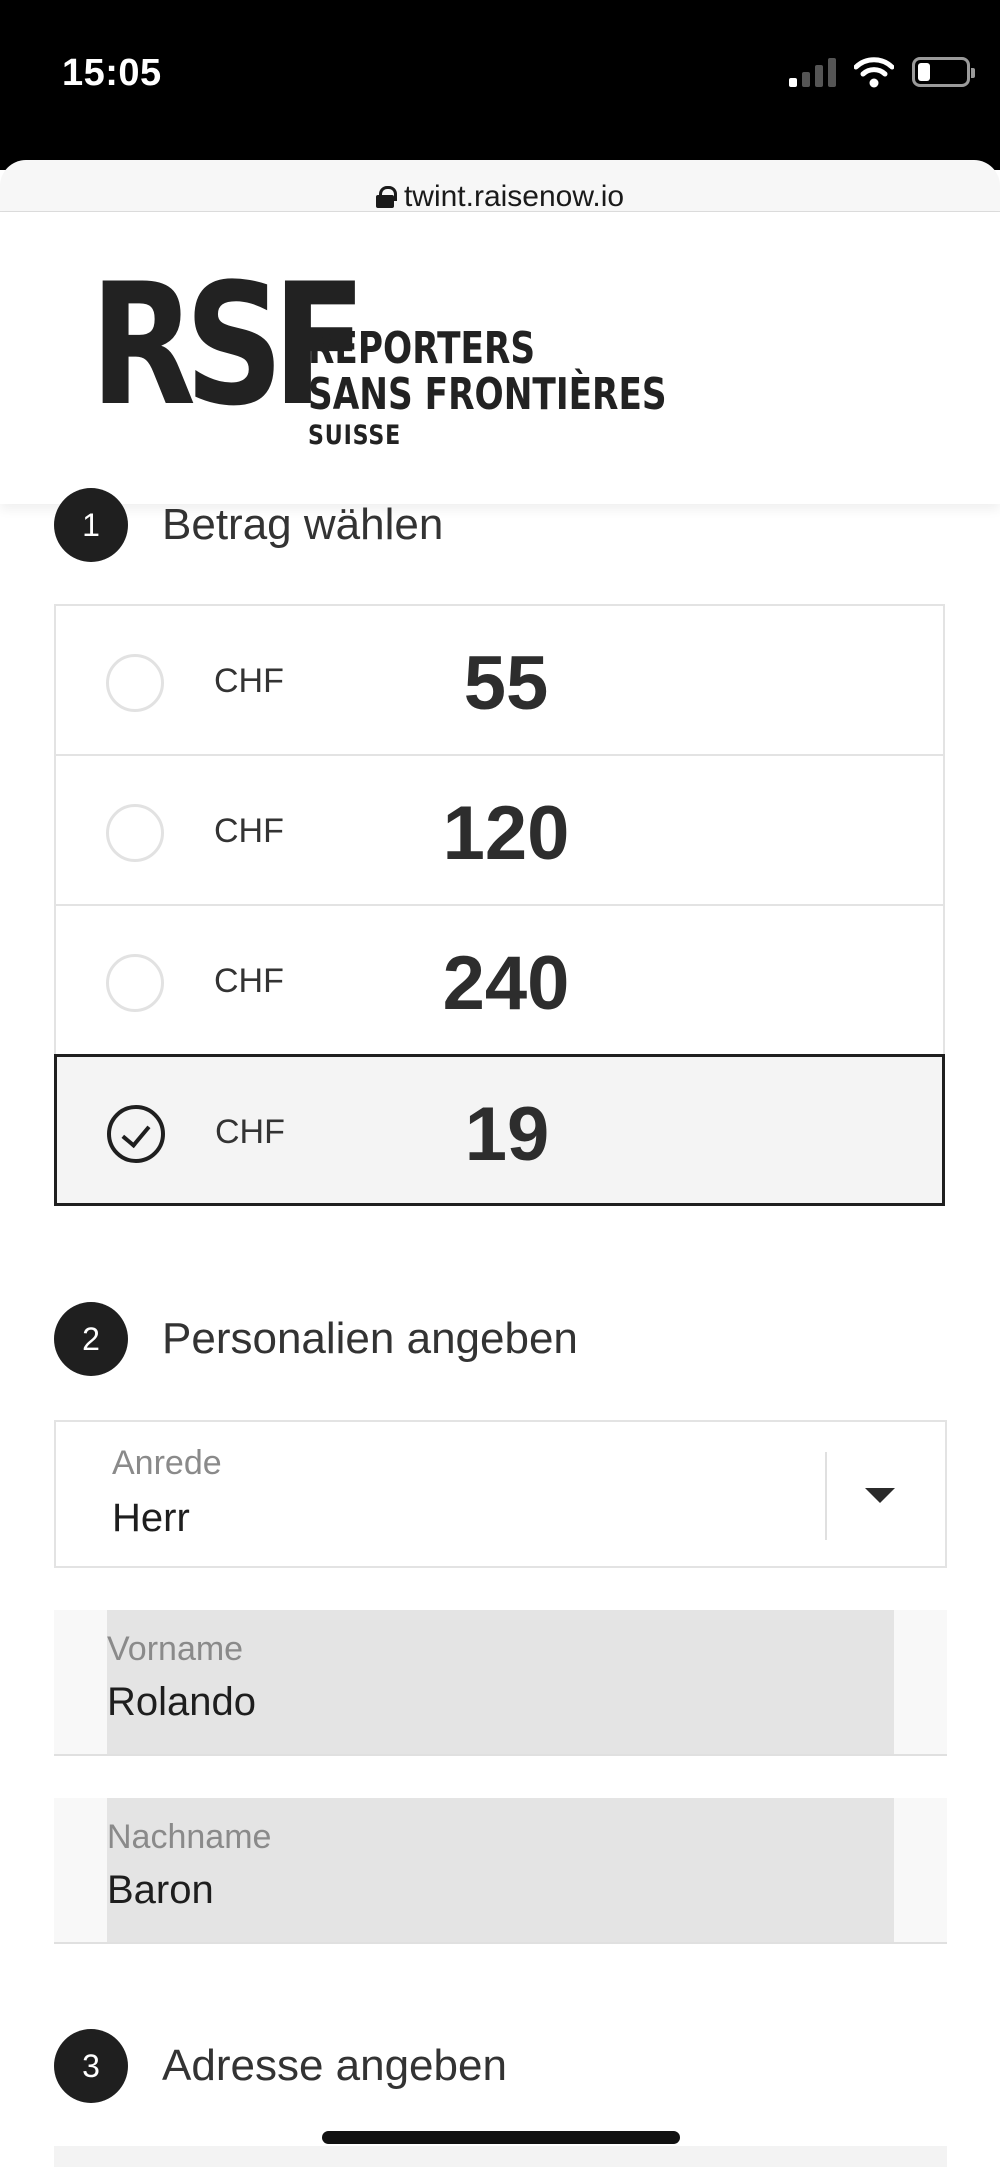  Describe the element at coordinates (91, 1339) in the screenshot. I see `step-number-2: 2` at that location.